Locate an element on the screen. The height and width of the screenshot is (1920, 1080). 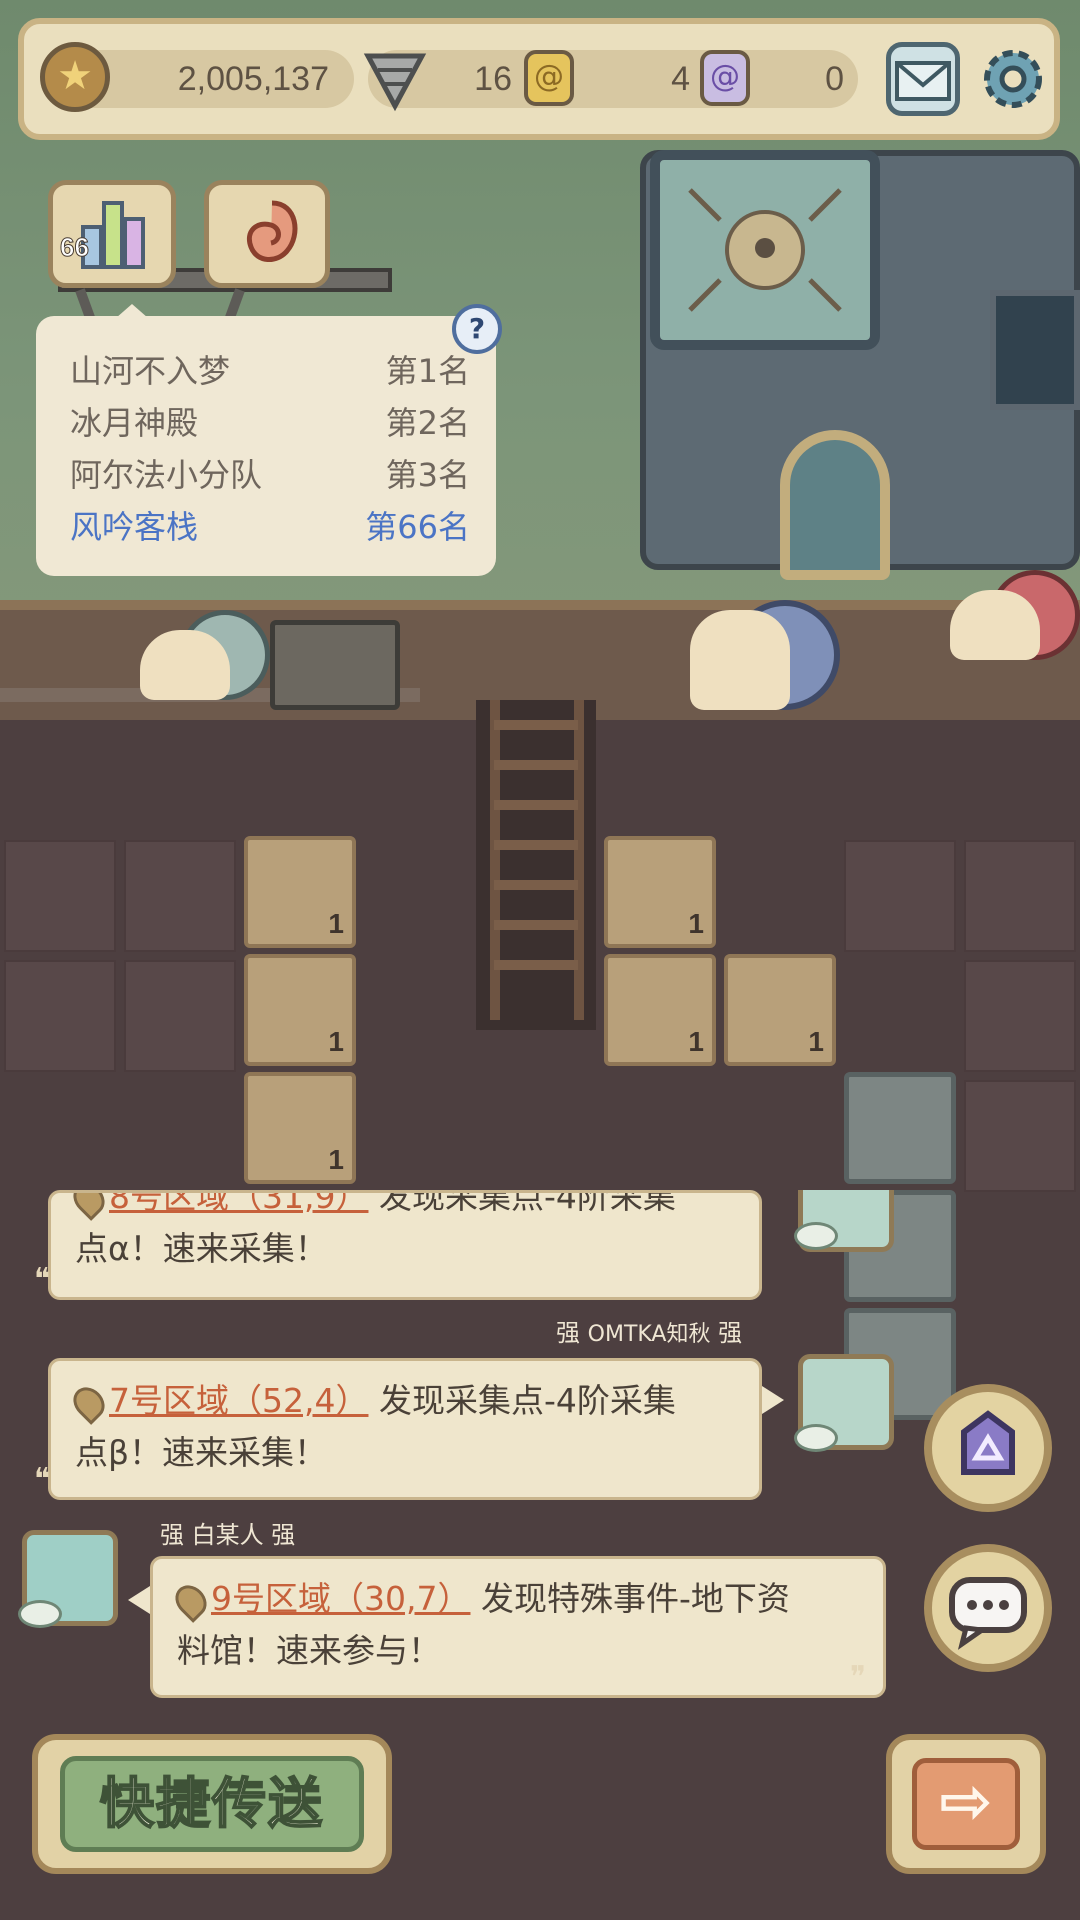
drill-count: 16 is located at coordinates (493, 79).